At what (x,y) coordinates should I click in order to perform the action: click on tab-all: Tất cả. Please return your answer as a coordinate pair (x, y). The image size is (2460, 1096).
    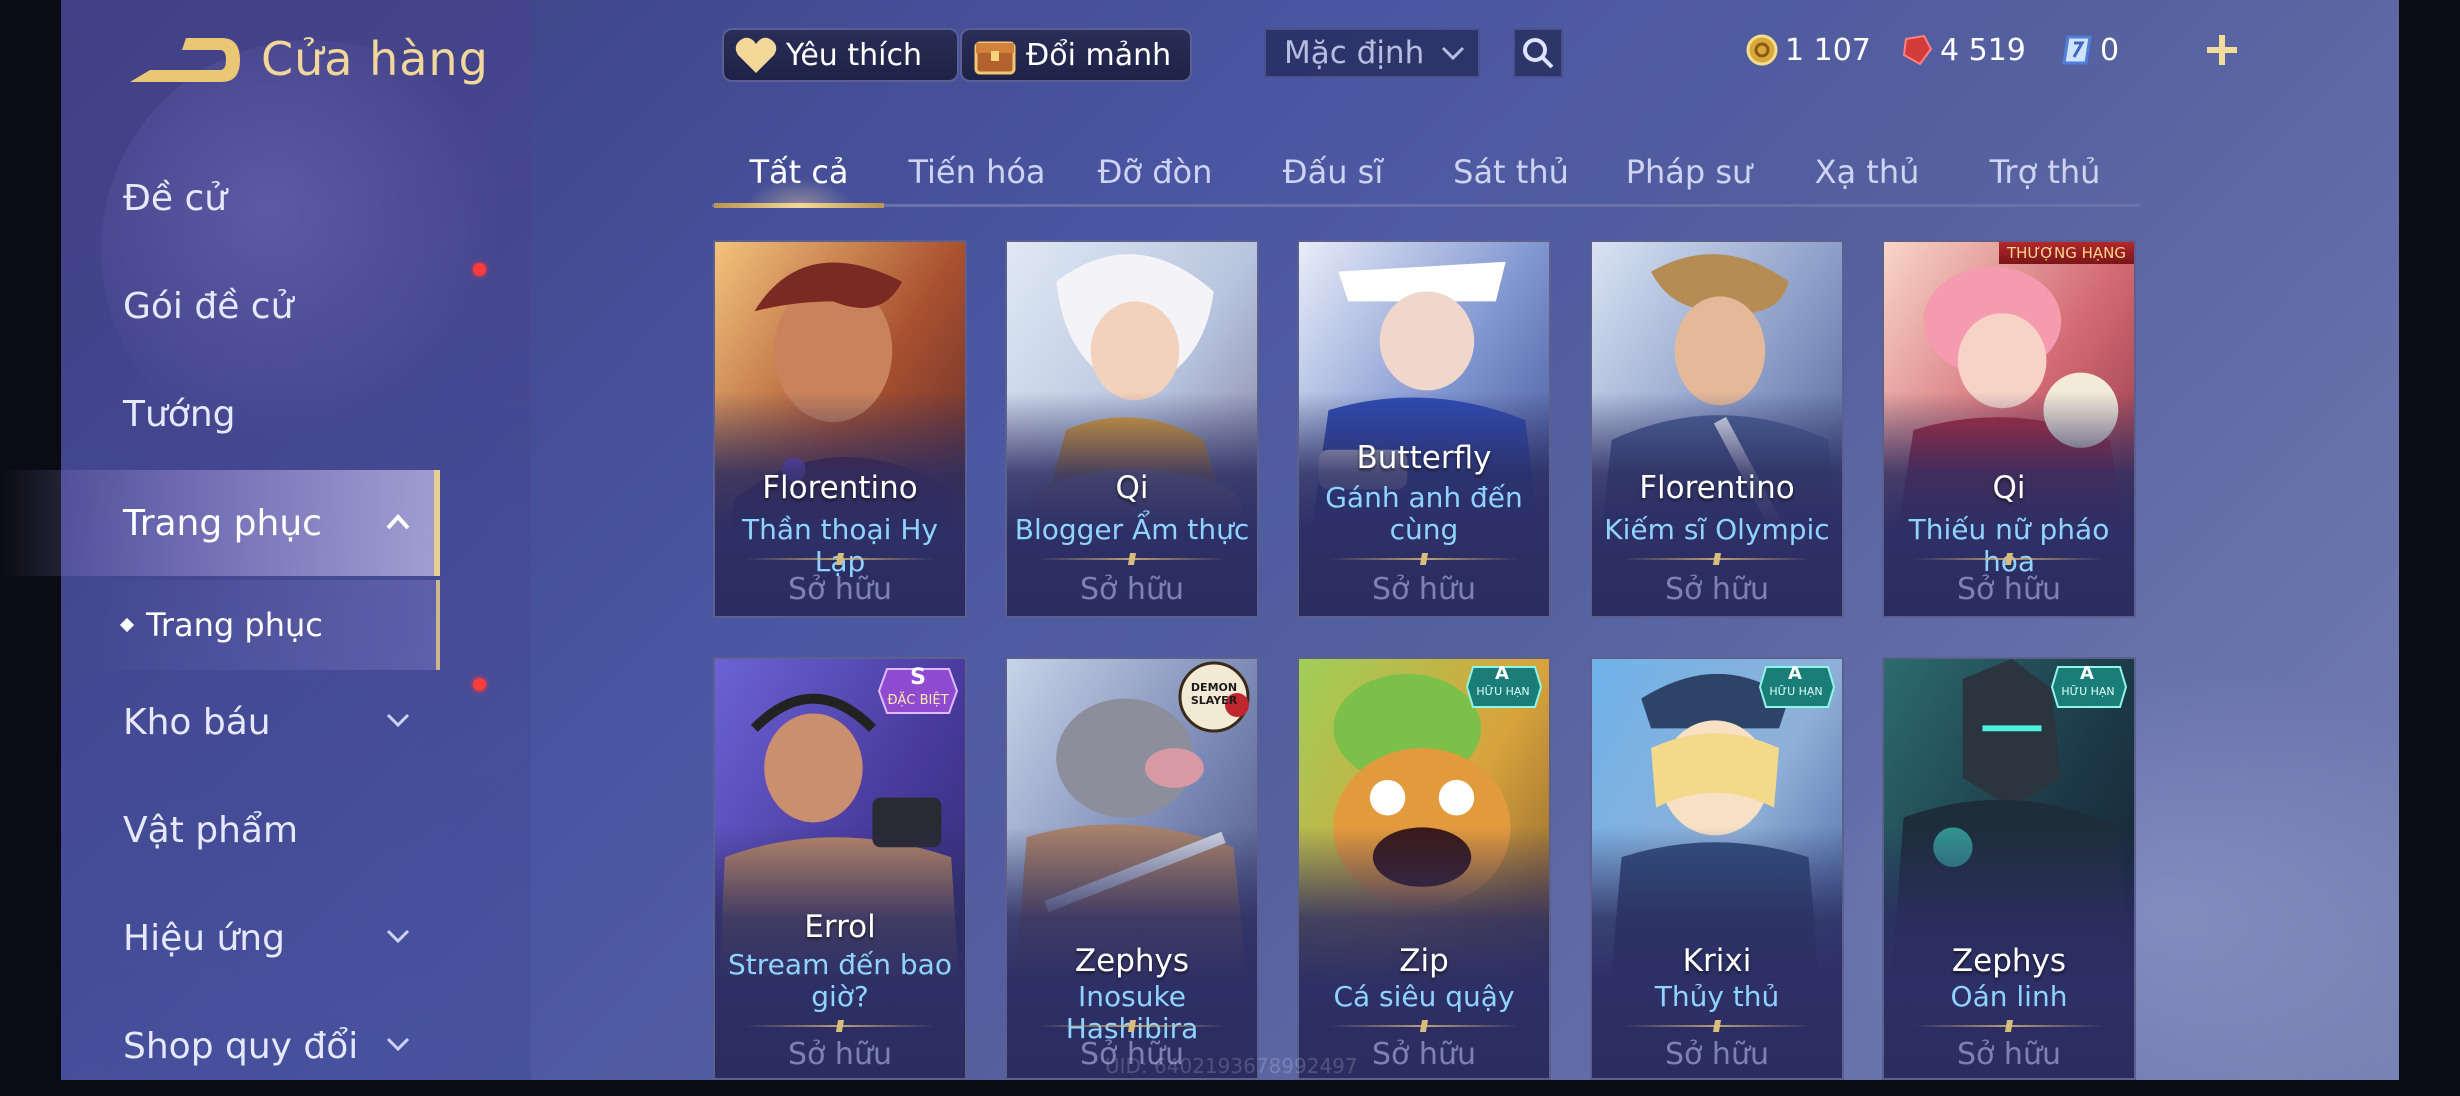
    Looking at the image, I should click on (799, 174).